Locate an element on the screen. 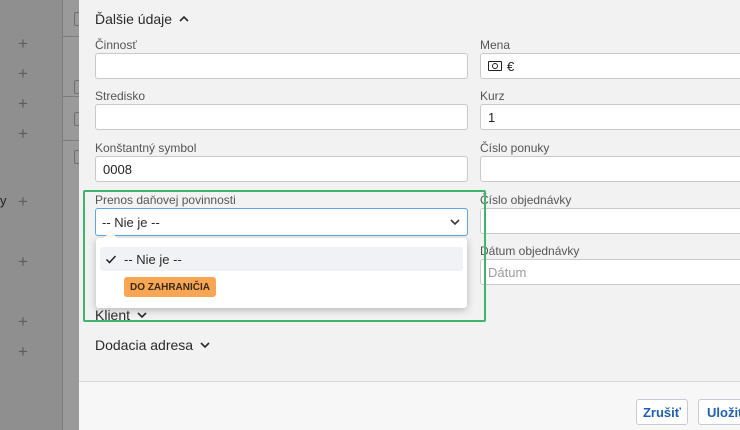 The height and width of the screenshot is (430, 740). chevron-up-icon is located at coordinates (184, 18).